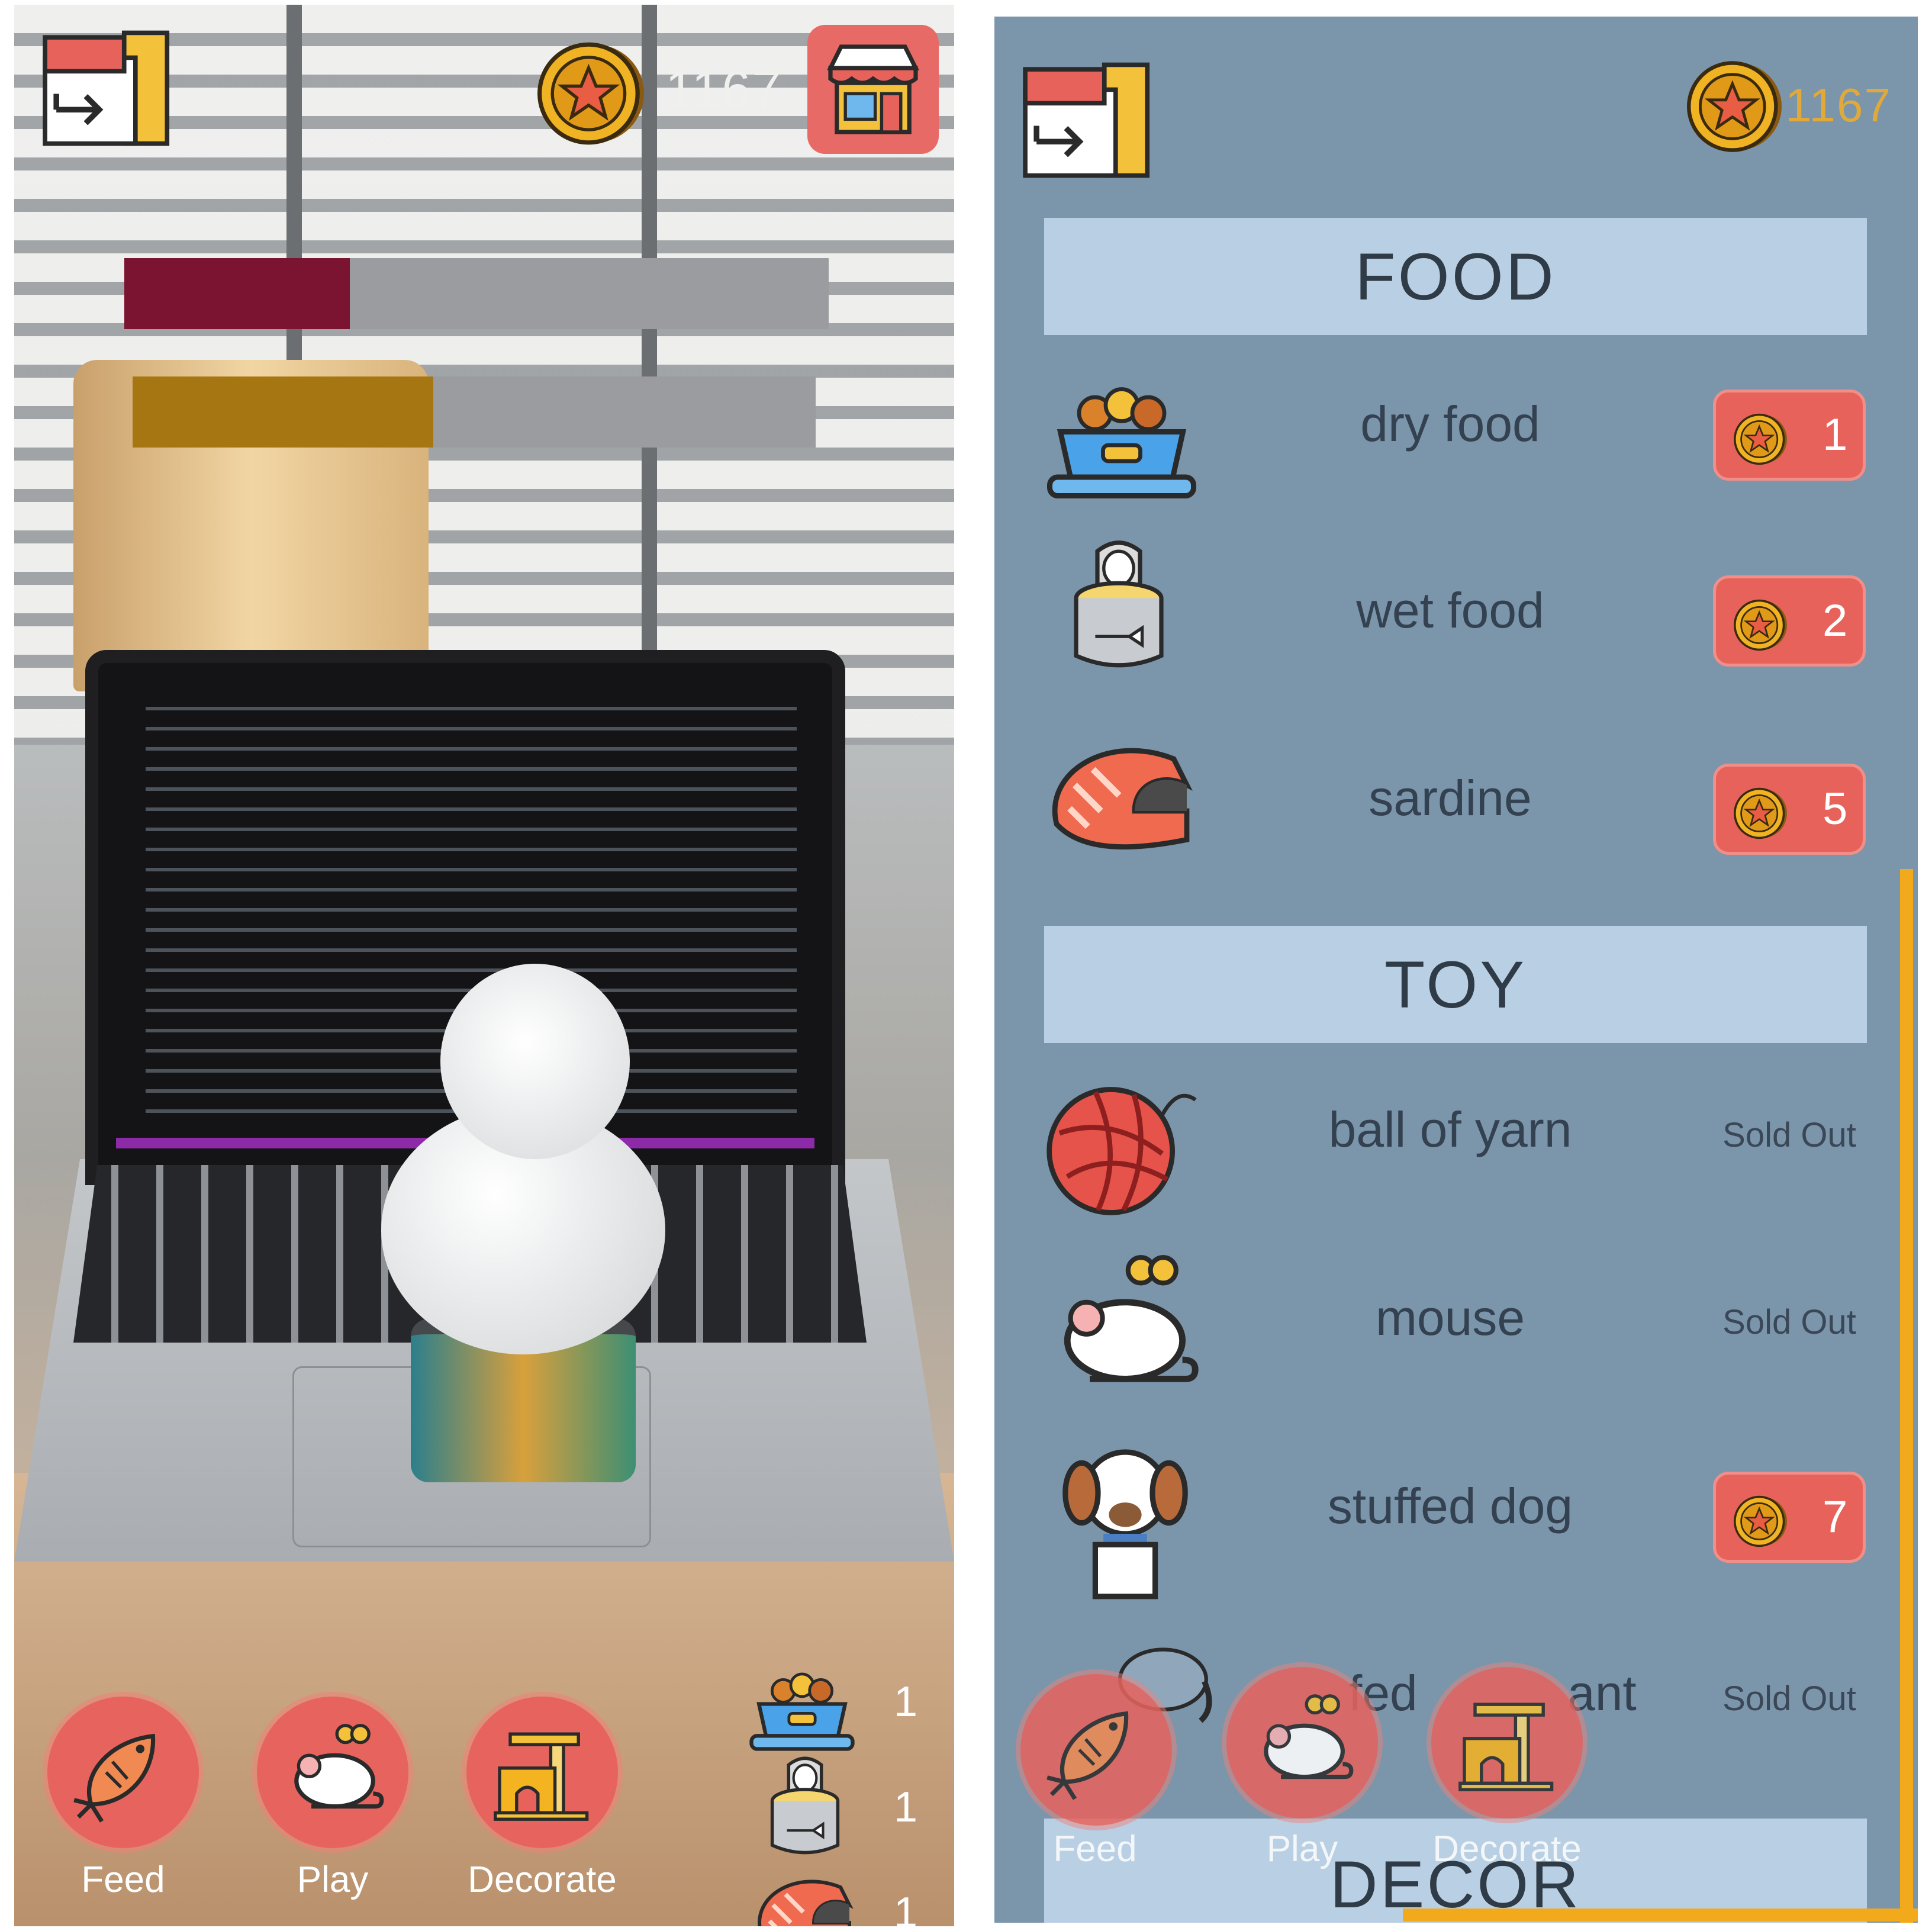 This screenshot has height=1931, width=1932. I want to click on item-name: dry food, so click(1450, 424).